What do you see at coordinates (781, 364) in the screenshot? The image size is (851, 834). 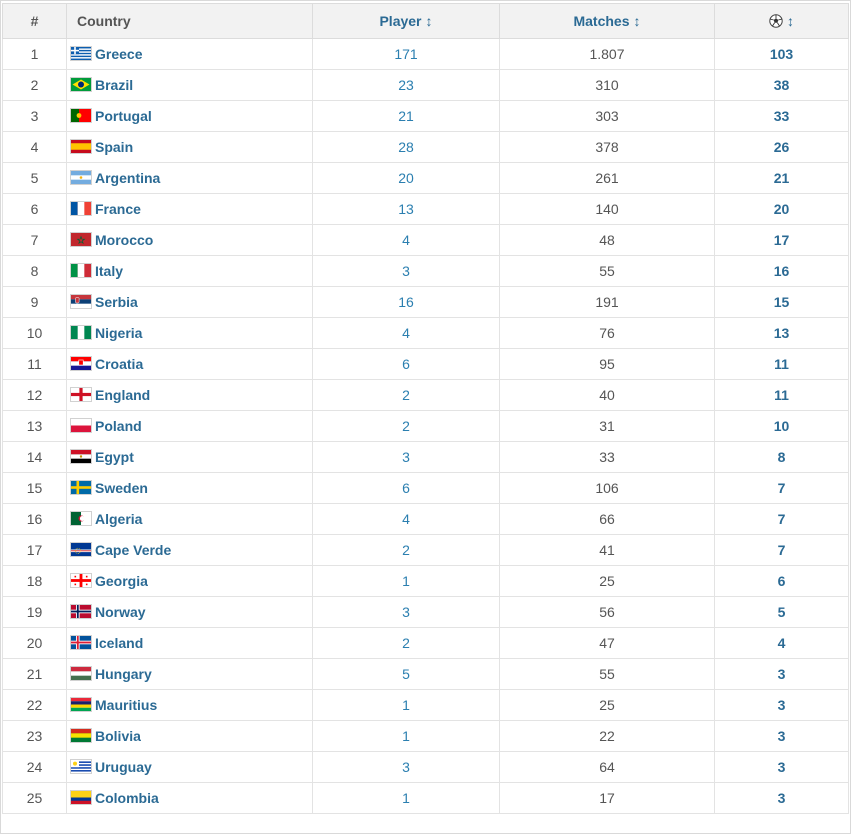 I see `goals-cell: 11` at bounding box center [781, 364].